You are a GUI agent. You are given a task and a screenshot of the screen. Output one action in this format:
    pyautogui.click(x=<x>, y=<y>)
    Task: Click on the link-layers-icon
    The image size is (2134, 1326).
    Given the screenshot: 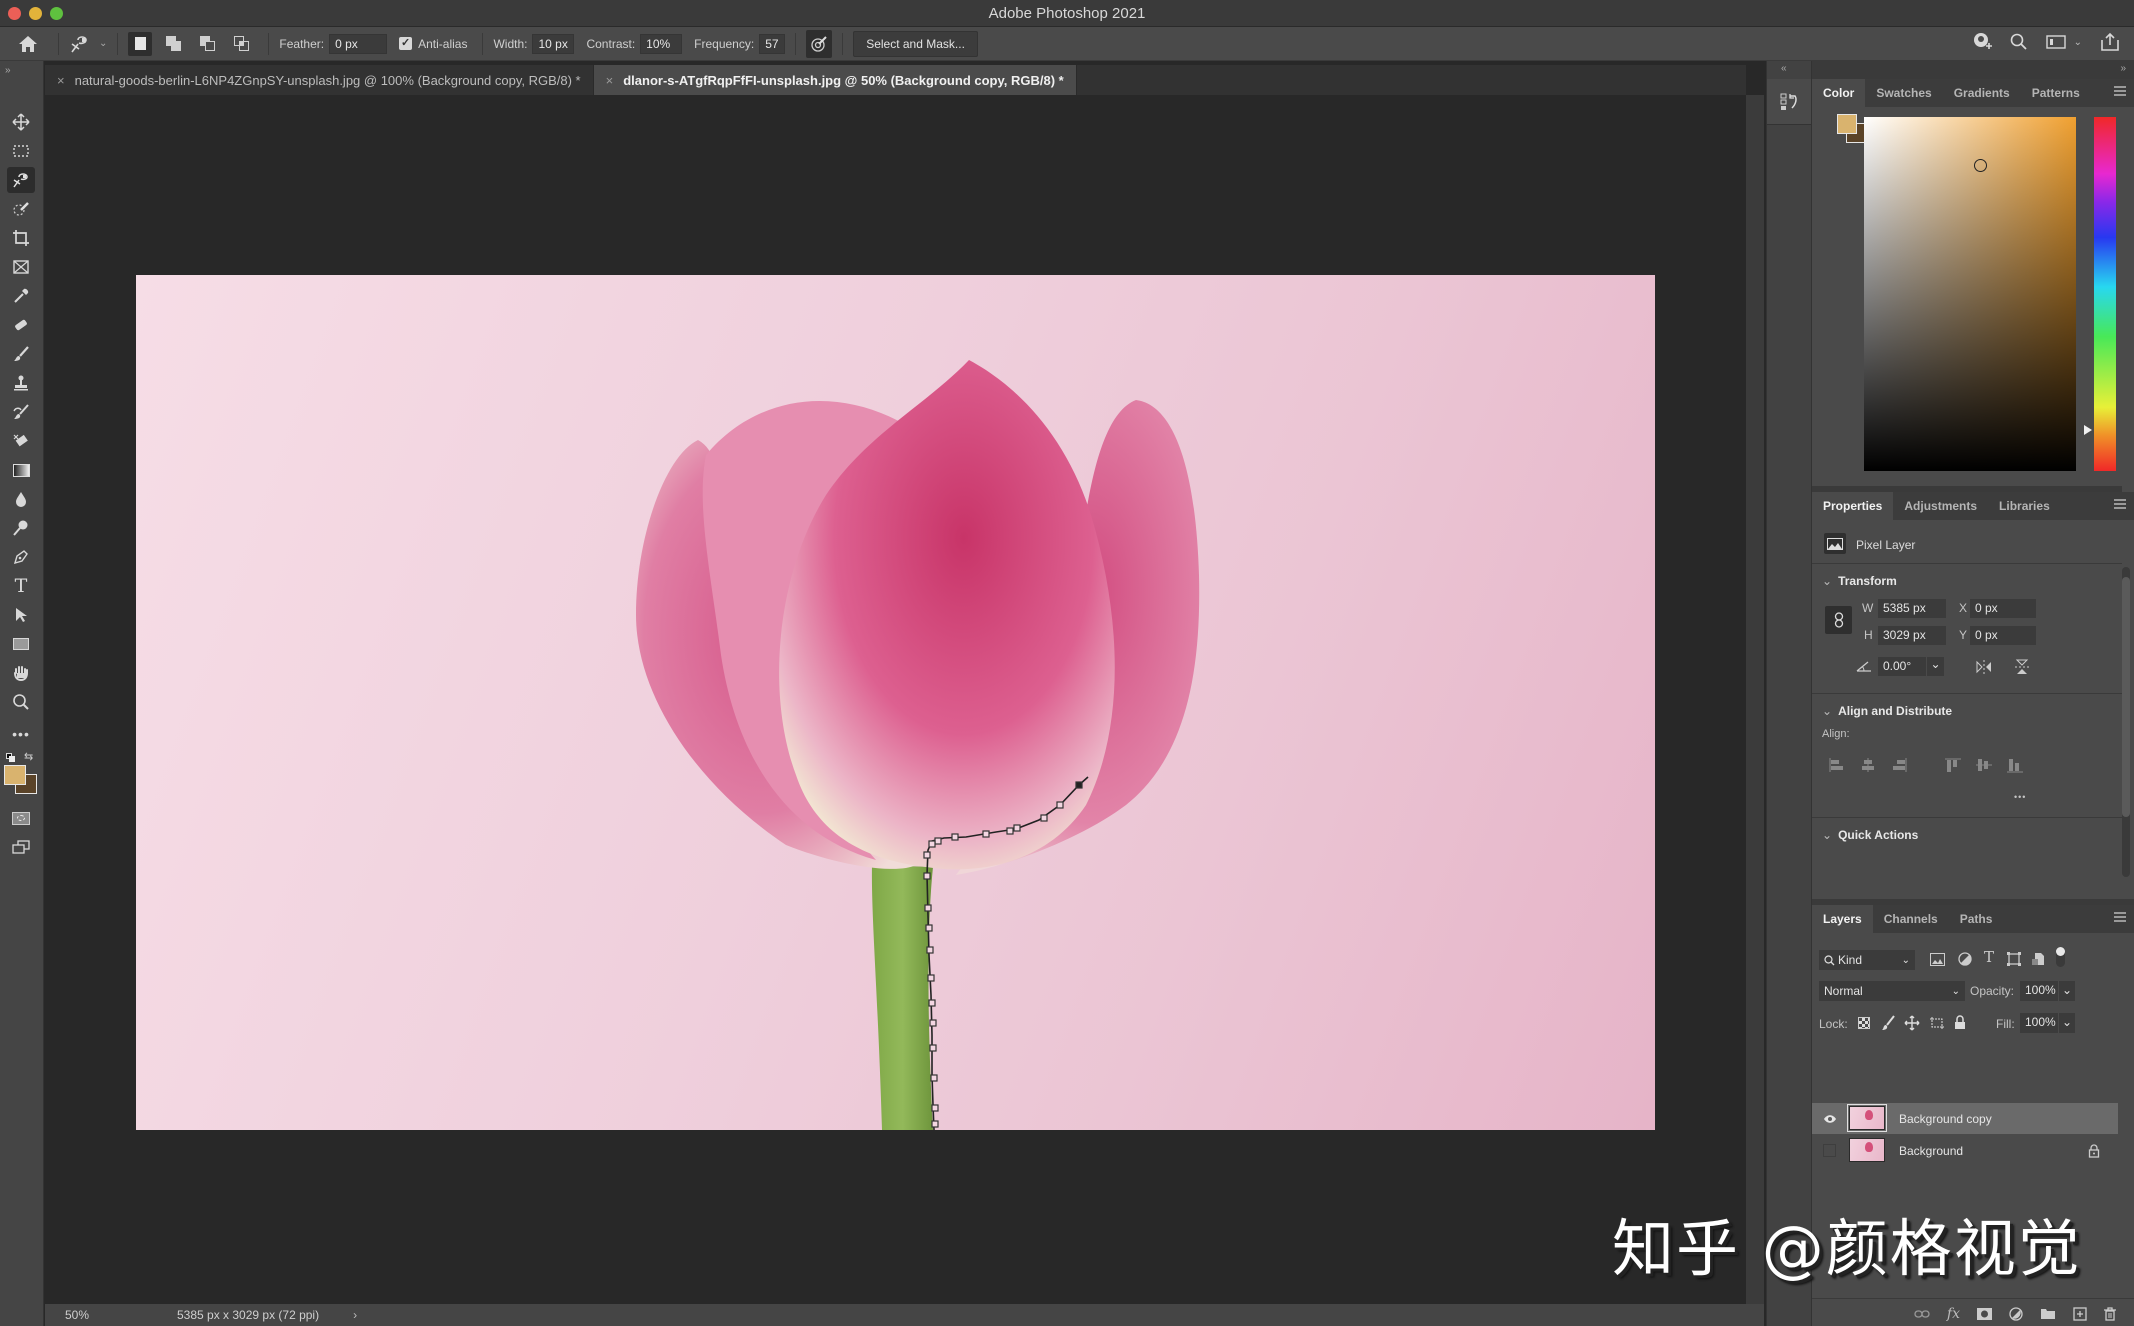 What is the action you would take?
    pyautogui.click(x=1922, y=1314)
    